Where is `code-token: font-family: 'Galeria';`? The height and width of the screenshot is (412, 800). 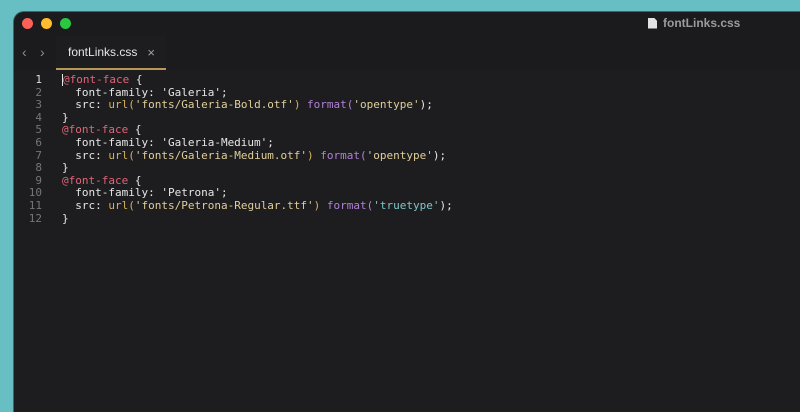
code-token: font-family: 'Galeria'; is located at coordinates (145, 92).